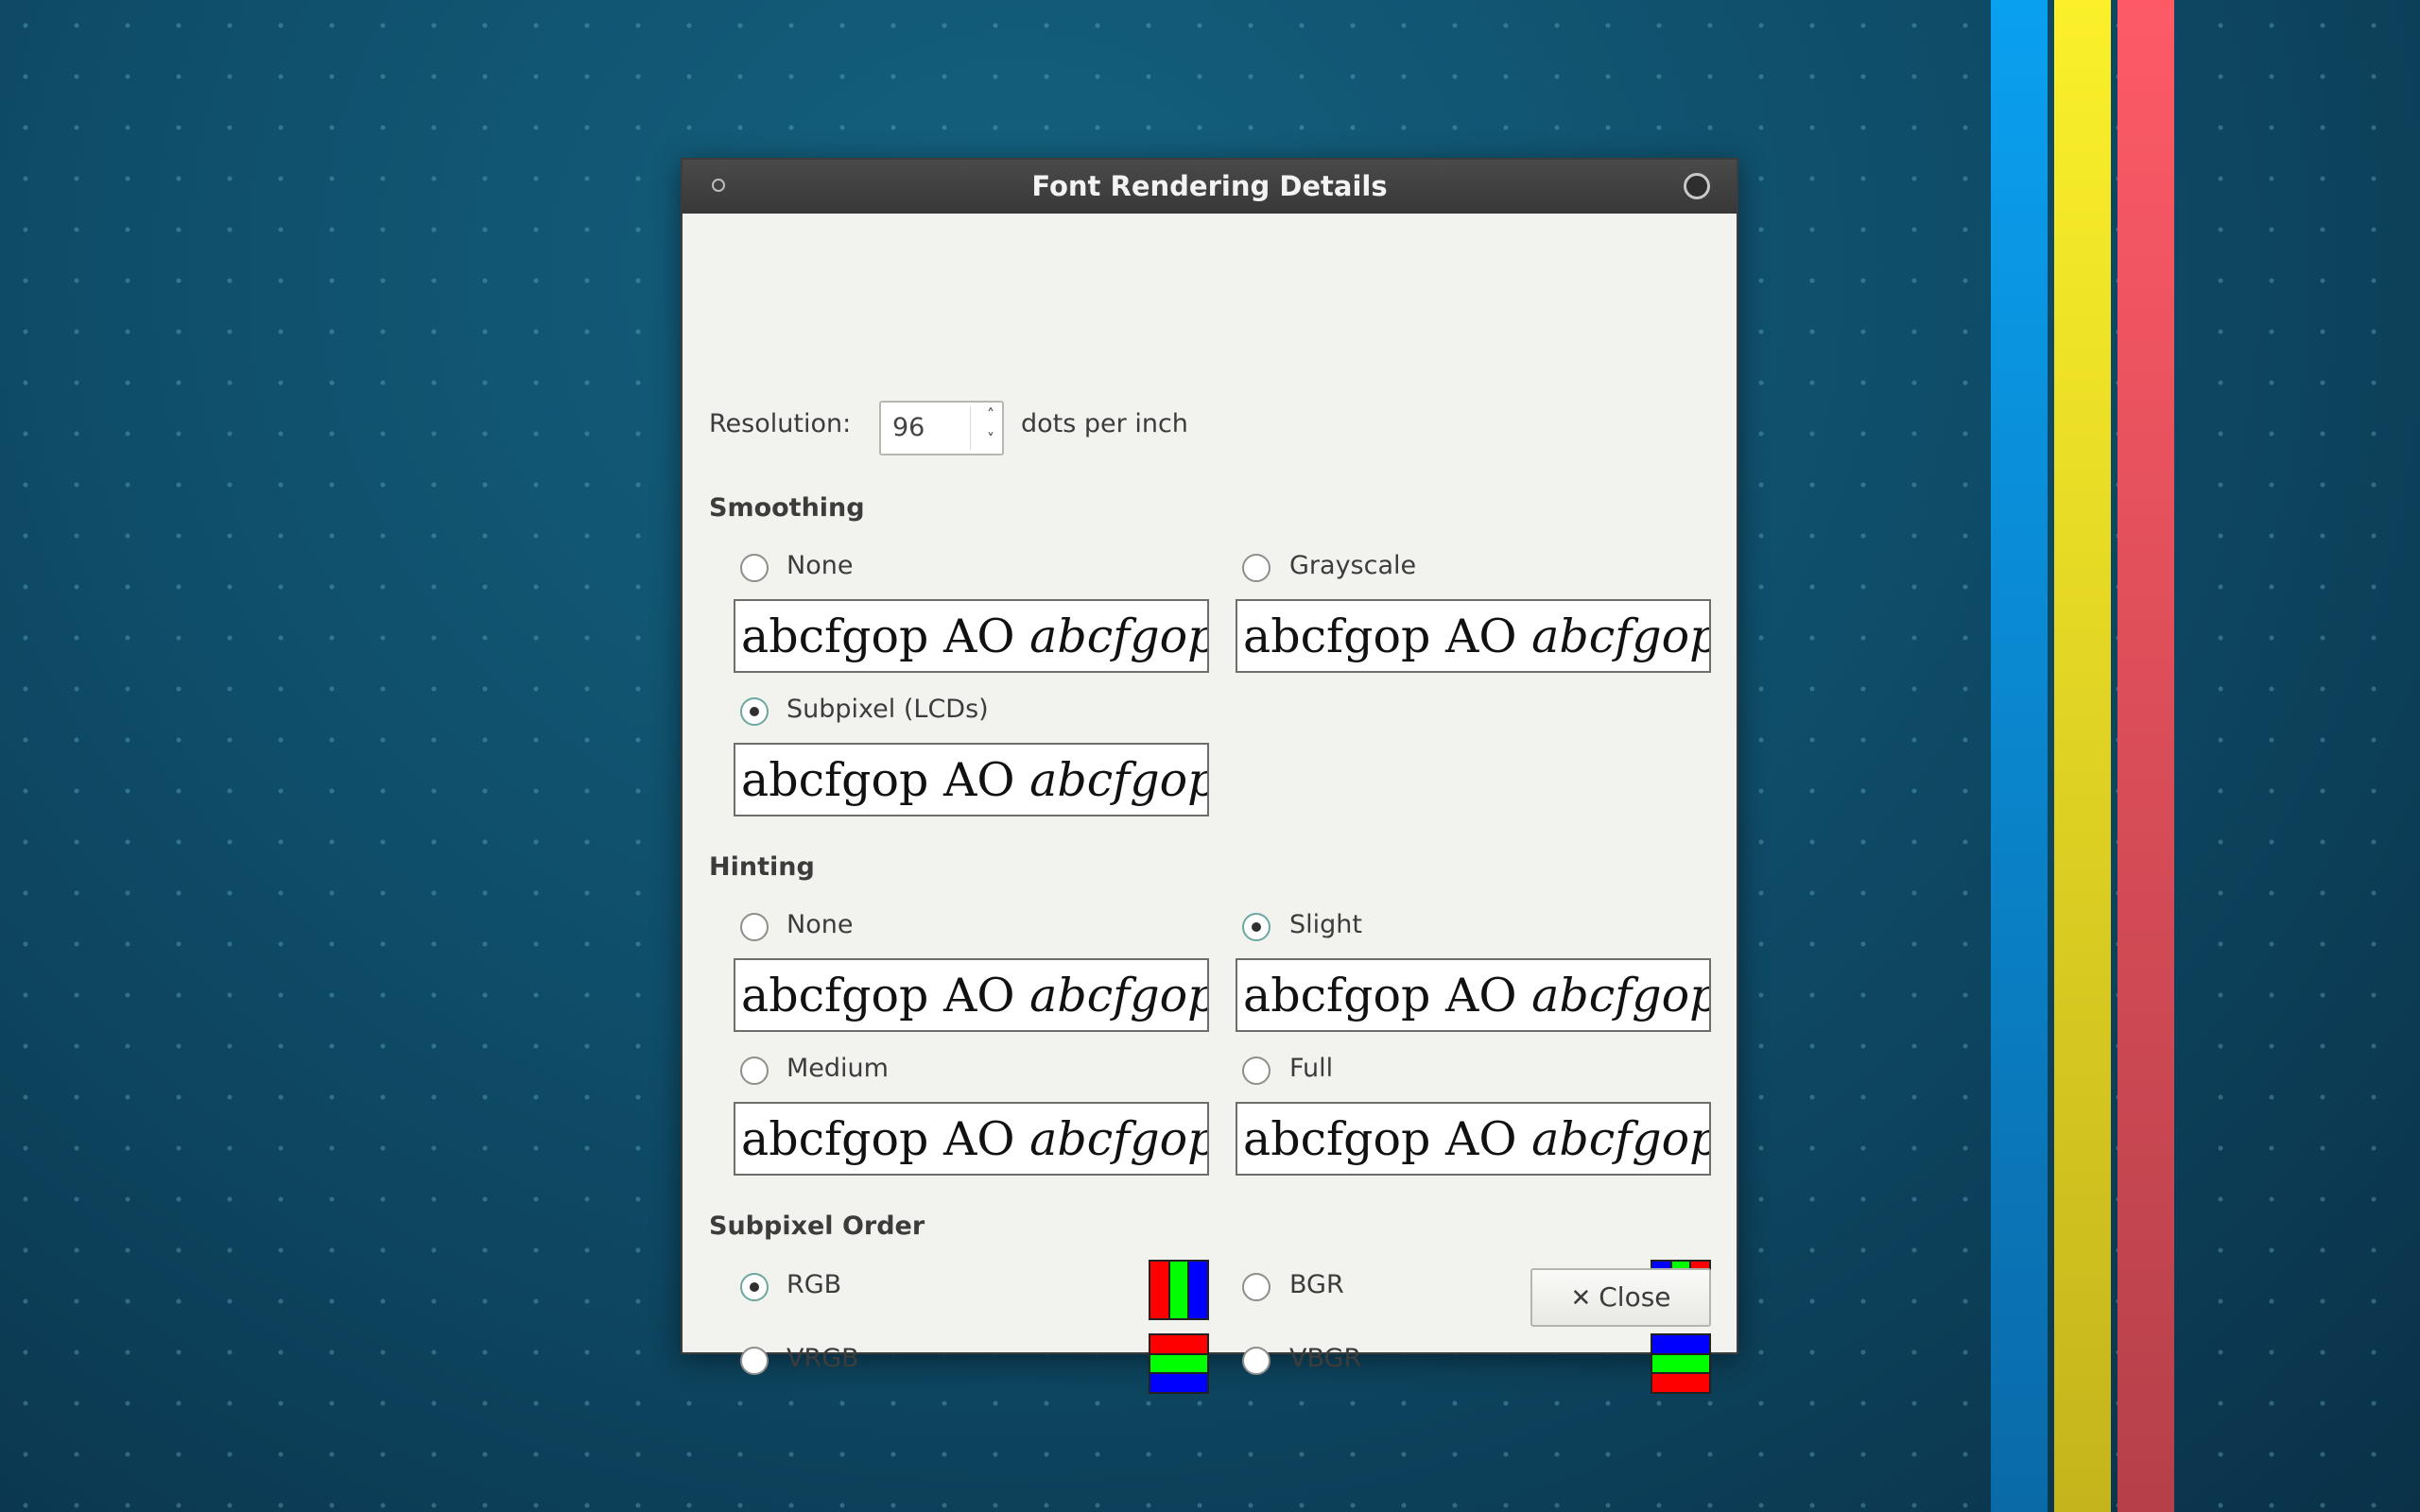 This screenshot has width=2420, height=1512. I want to click on rgb-swatch-icon, so click(1179, 1290).